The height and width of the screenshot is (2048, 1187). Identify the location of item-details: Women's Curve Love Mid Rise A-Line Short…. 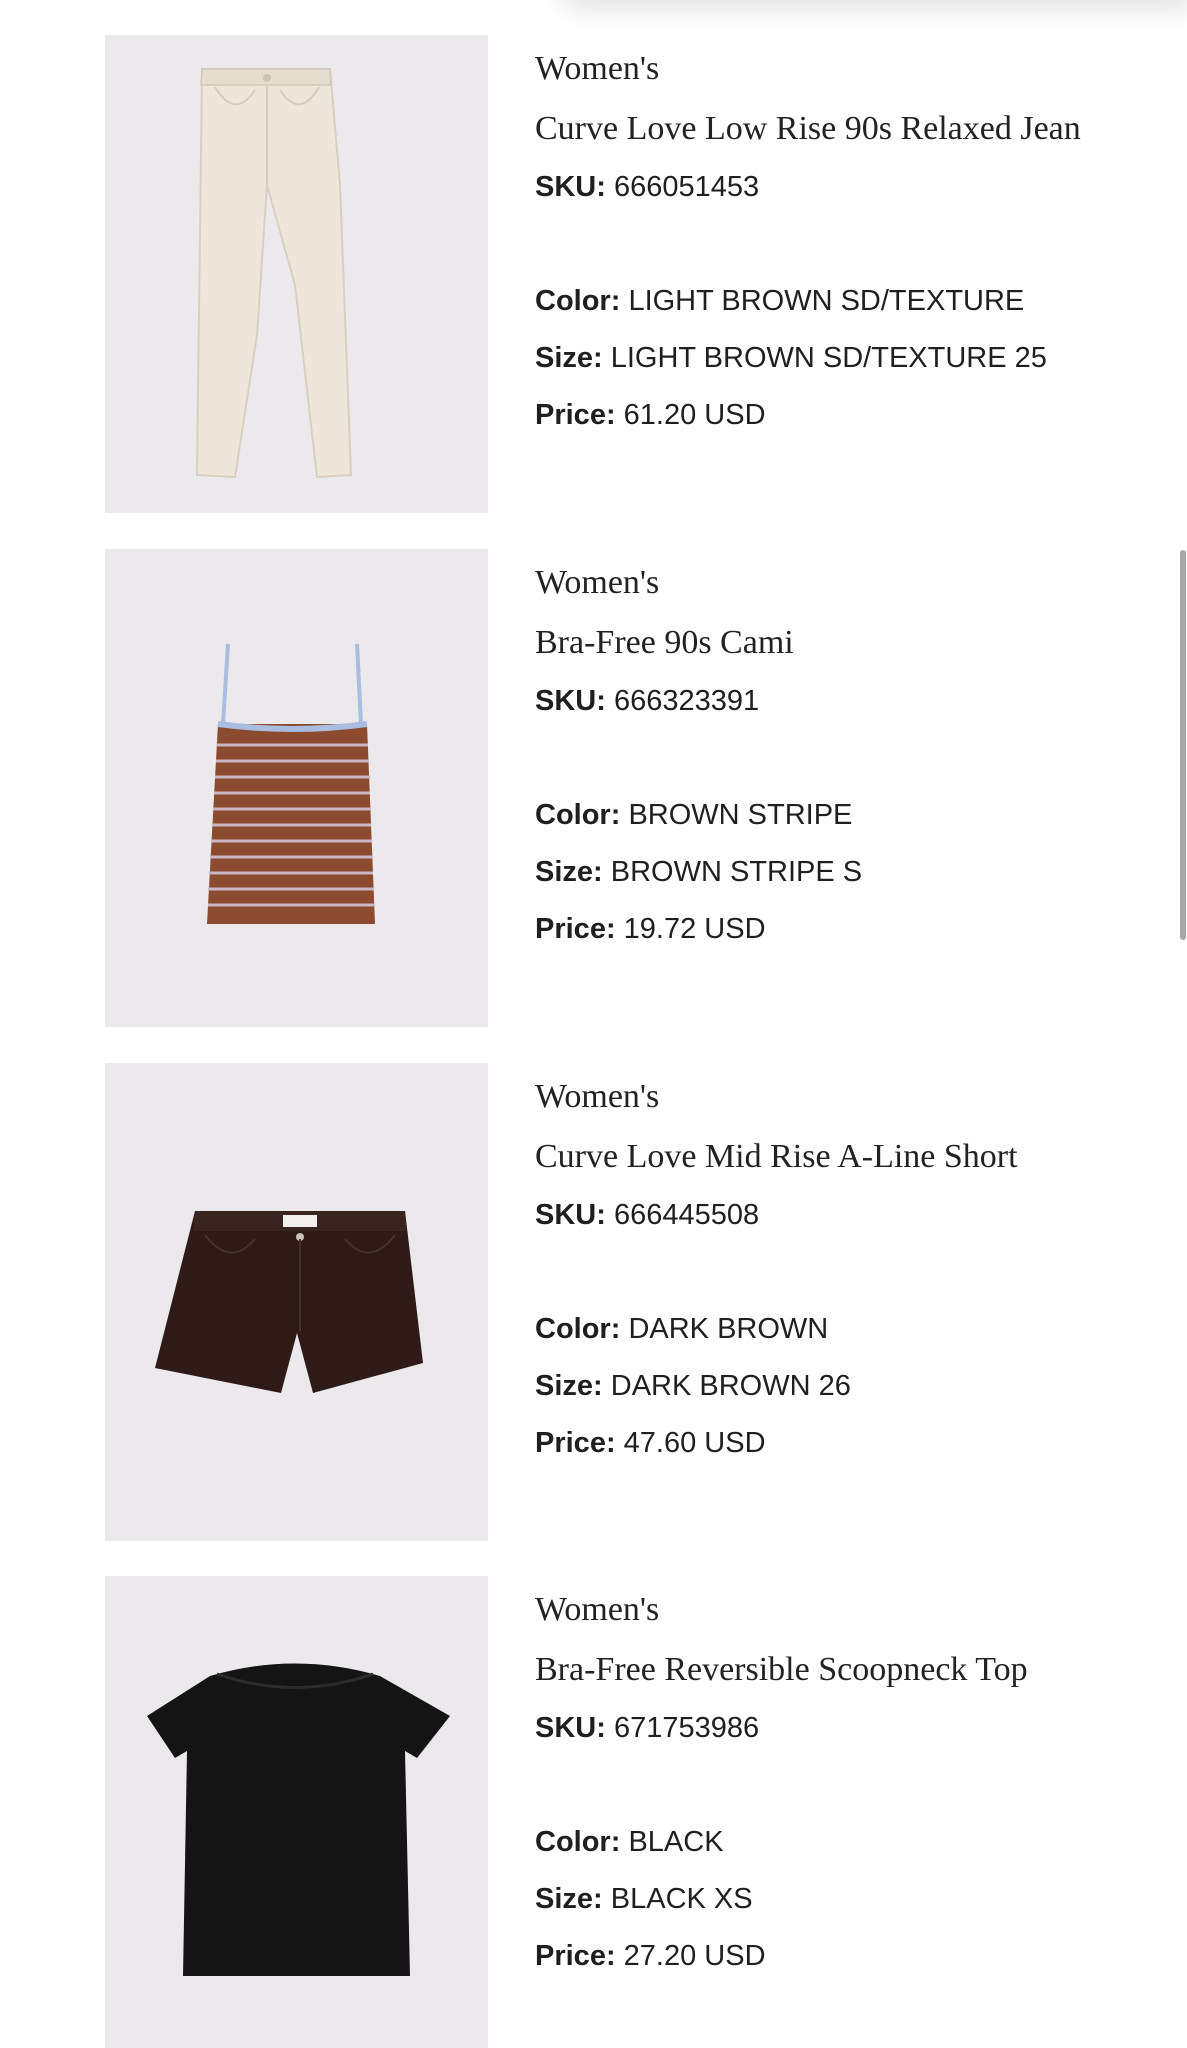
(835, 1267).